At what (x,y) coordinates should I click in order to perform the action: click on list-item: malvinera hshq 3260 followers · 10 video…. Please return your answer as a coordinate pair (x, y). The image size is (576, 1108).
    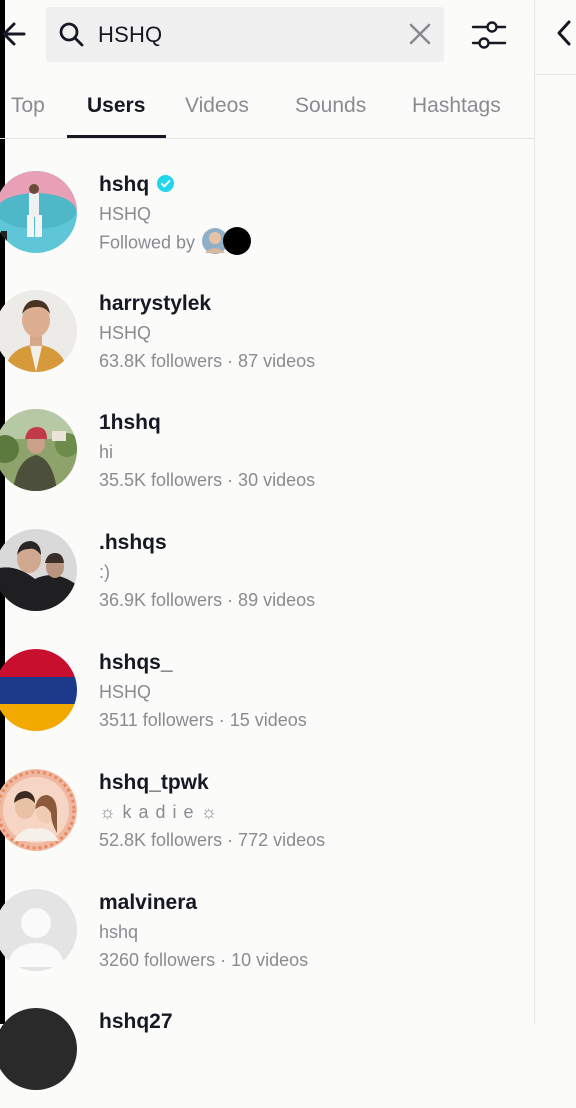
    Looking at the image, I should click on (267, 939).